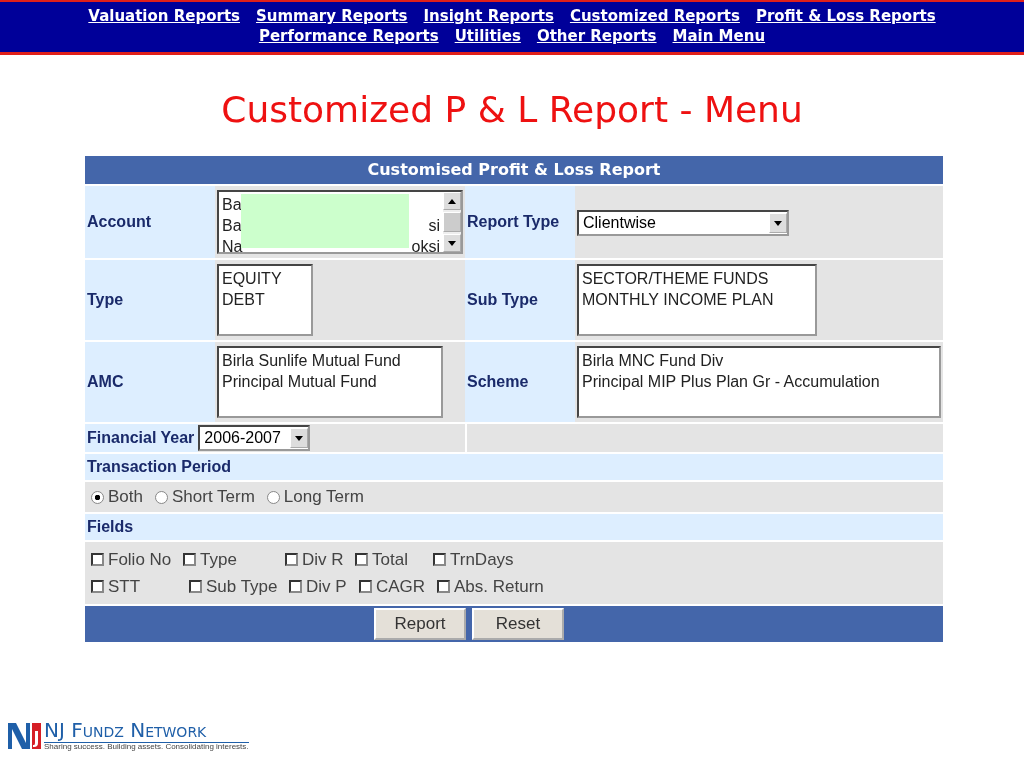  What do you see at coordinates (340, 222) in the screenshot?
I see `account-listbox: Ba Ba si Na oksi` at bounding box center [340, 222].